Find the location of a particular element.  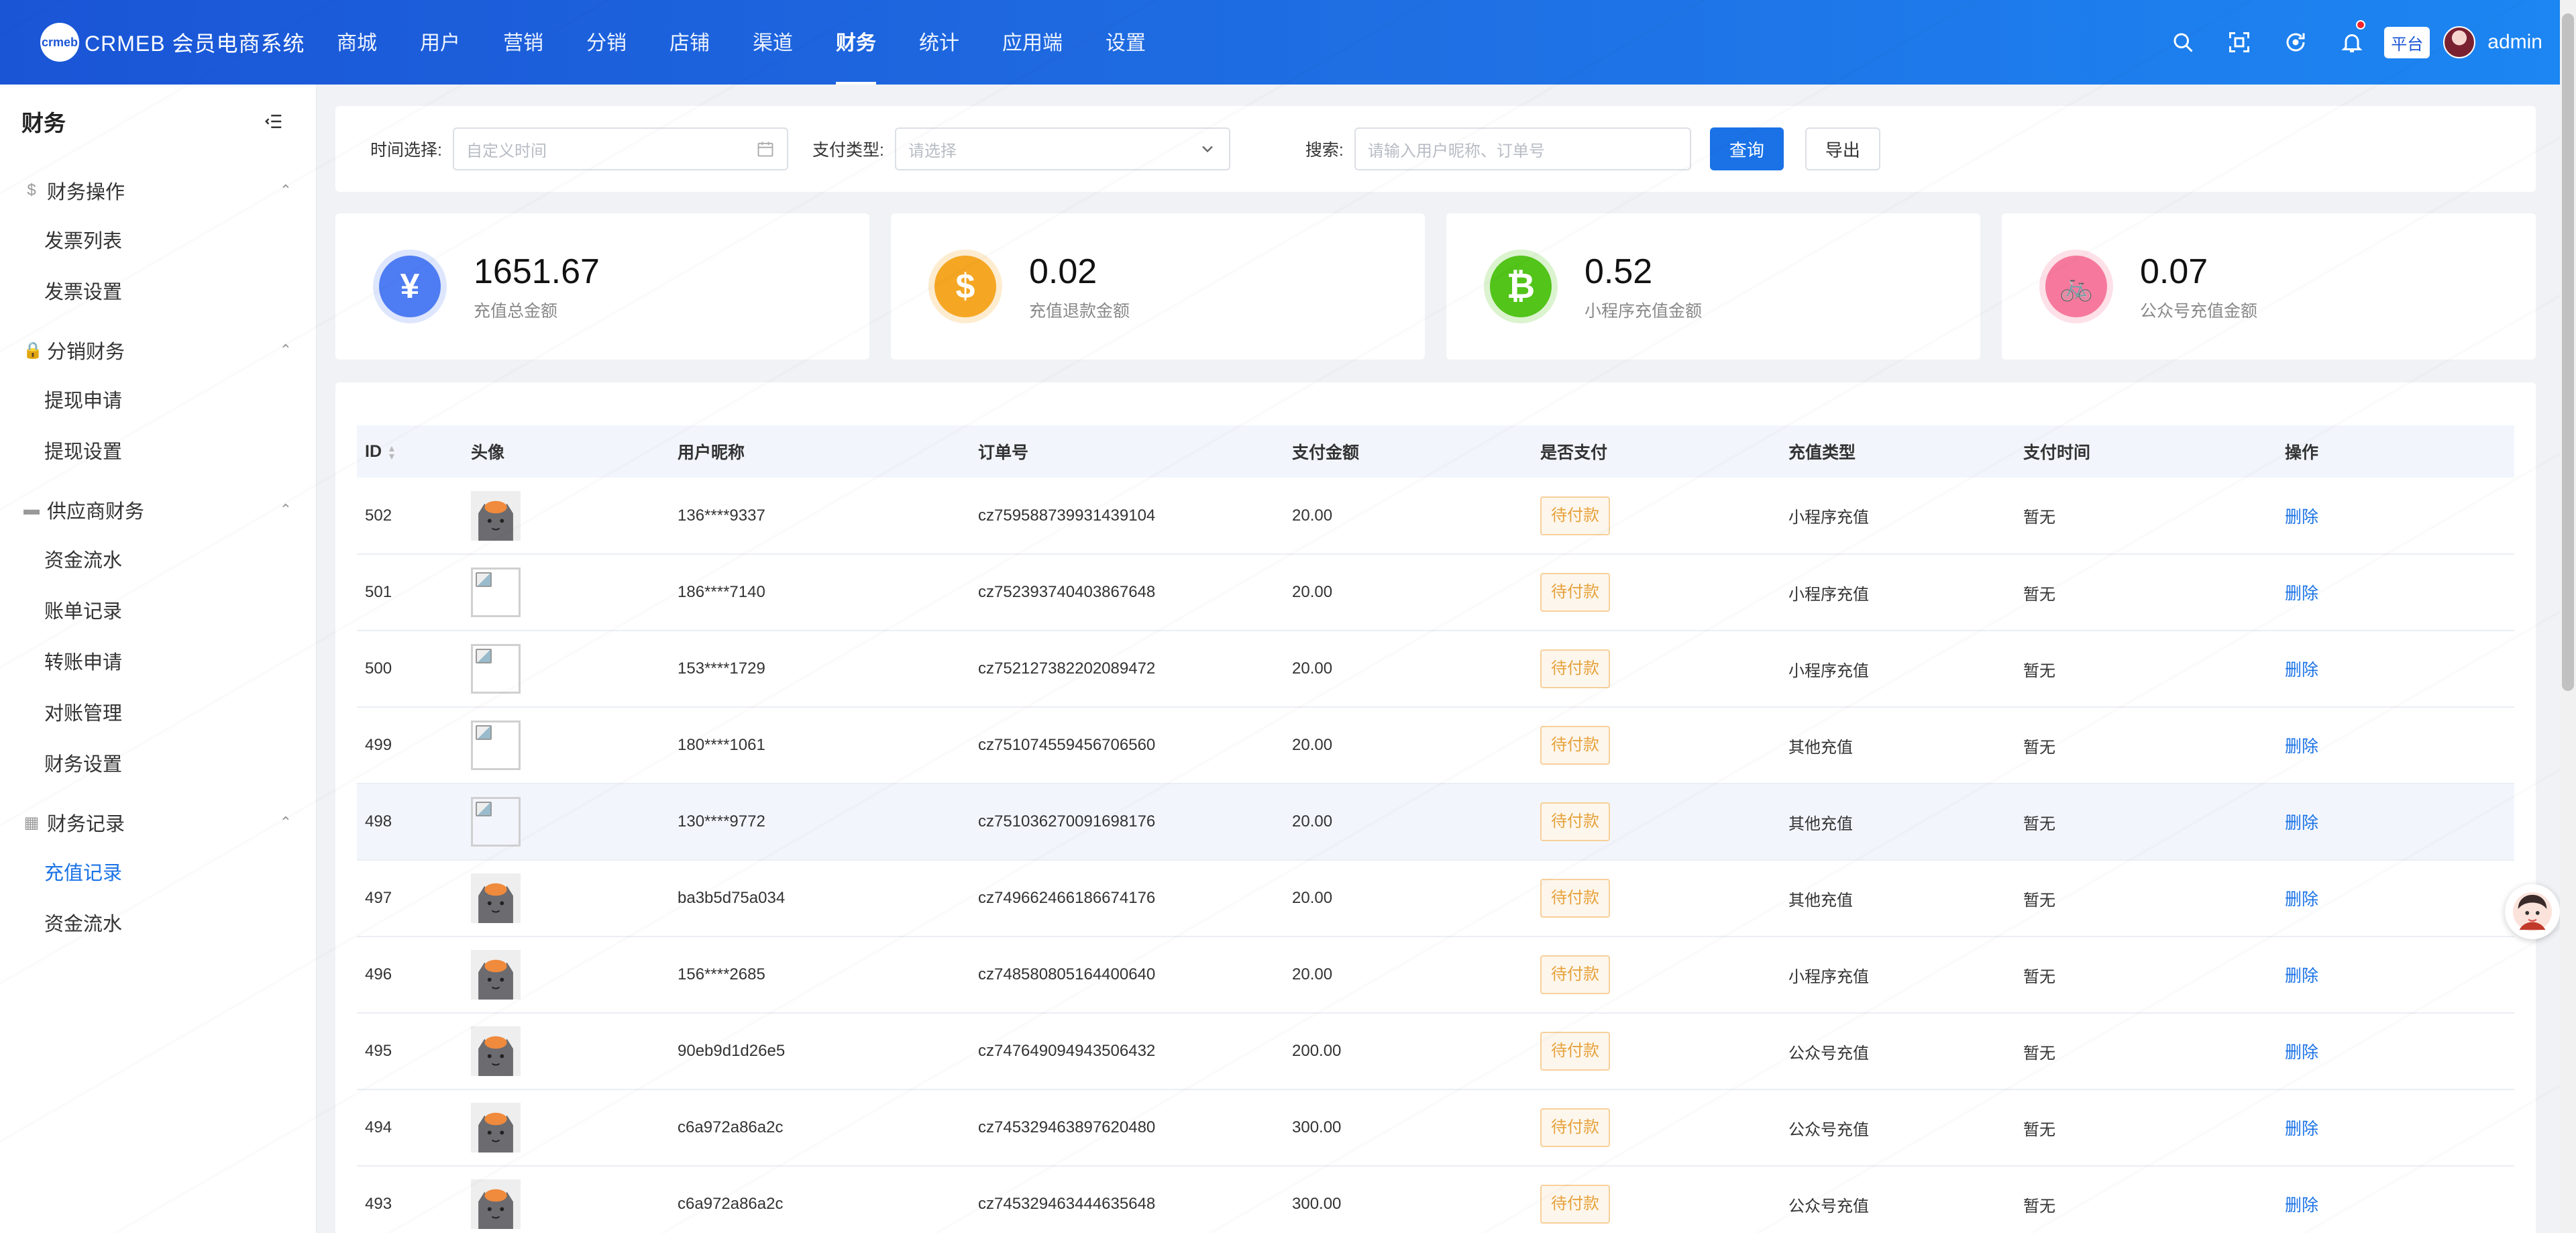

sort-icon: ▲ ▼ is located at coordinates (391, 452).